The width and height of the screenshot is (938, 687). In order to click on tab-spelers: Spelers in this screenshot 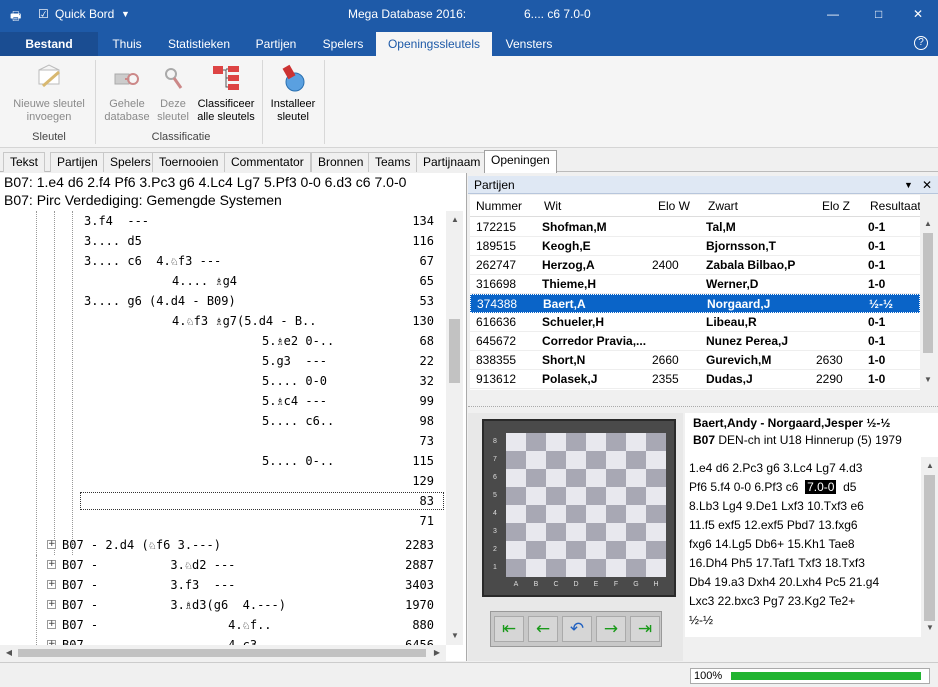, I will do `click(343, 44)`.